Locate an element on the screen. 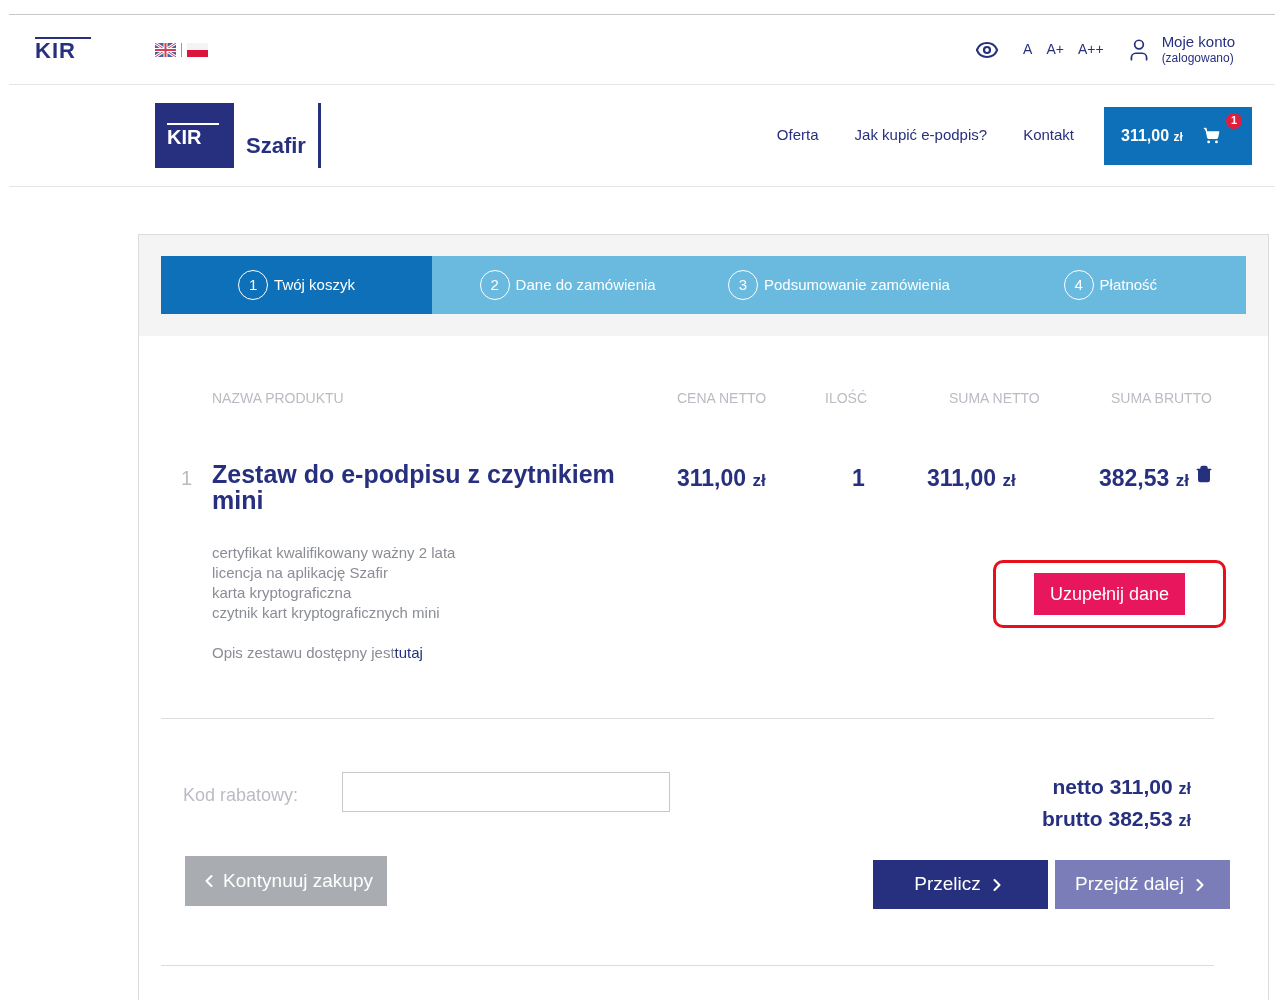 The height and width of the screenshot is (1000, 1284). next-button: Przelicz is located at coordinates (960, 884).